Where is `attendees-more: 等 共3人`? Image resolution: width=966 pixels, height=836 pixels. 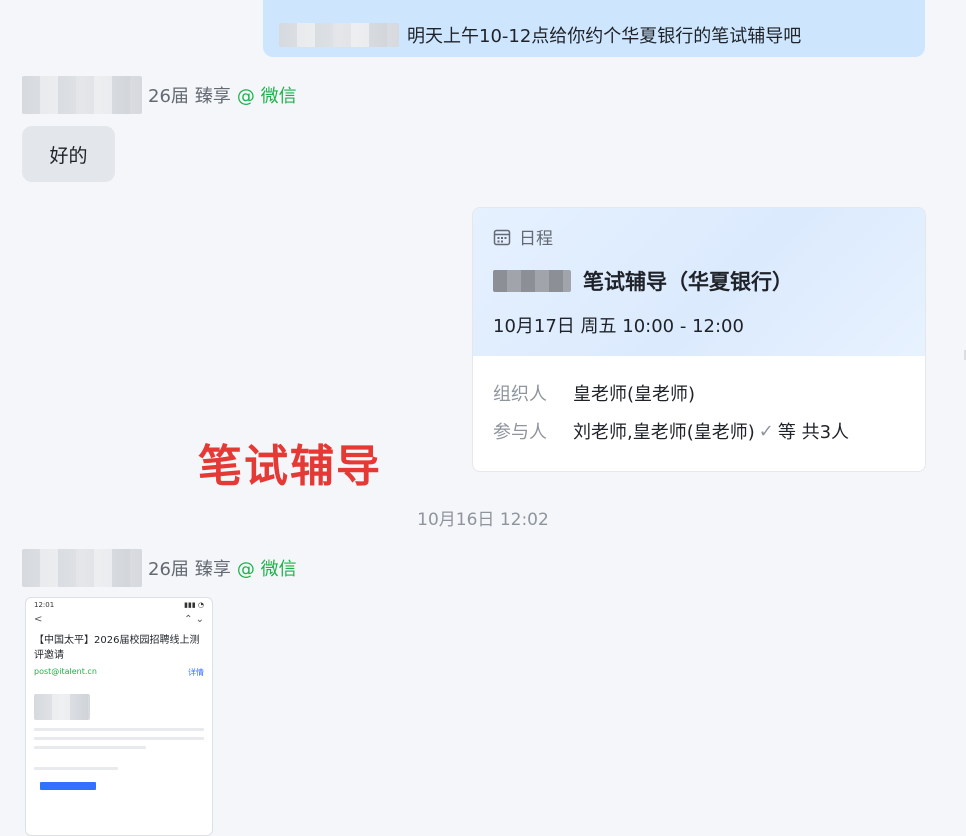 attendees-more: 等 共3人 is located at coordinates (813, 431).